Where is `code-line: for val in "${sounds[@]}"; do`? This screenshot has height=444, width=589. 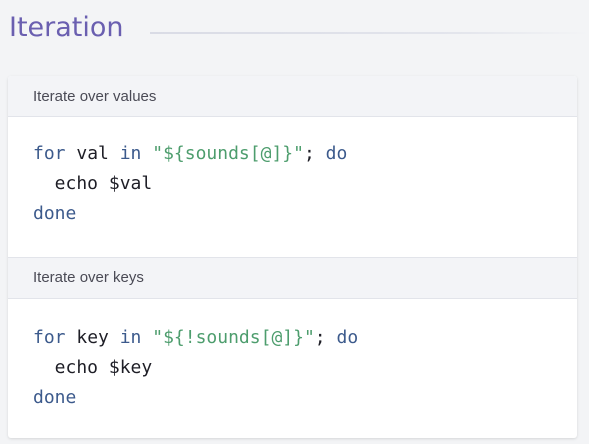 code-line: for val in "${sounds[@]}"; do is located at coordinates (305, 154).